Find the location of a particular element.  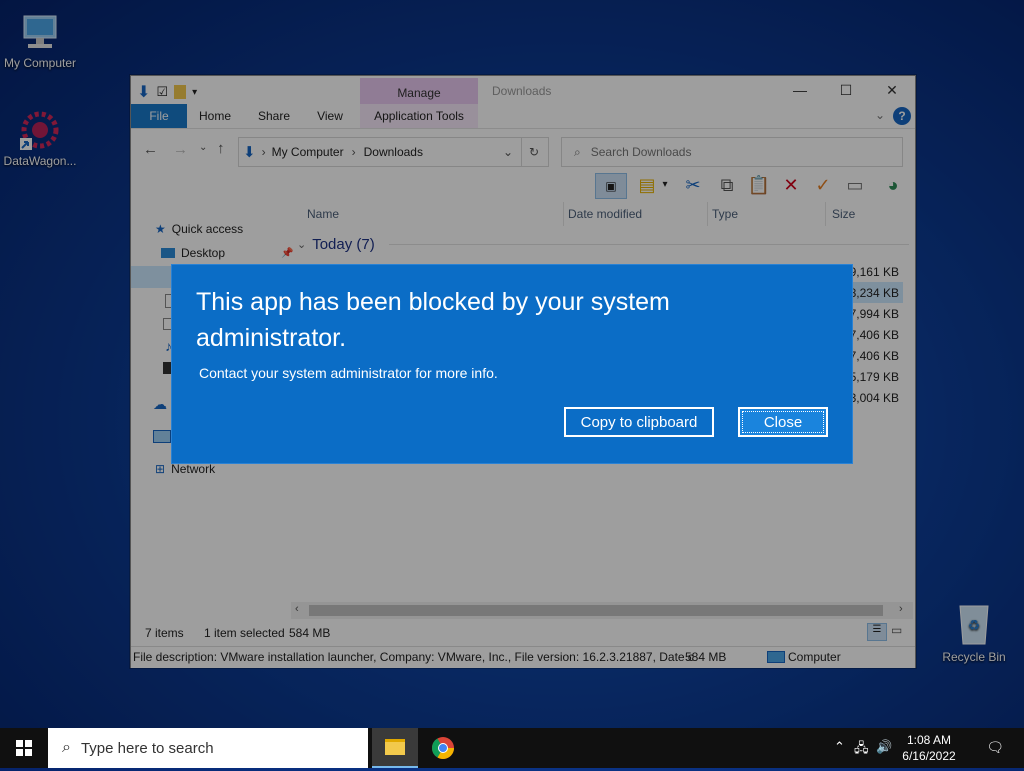

system-tray: ⌃ 🖧 🔊 1:08 AM 6/16/2022 🗨 is located at coordinates (929, 748).